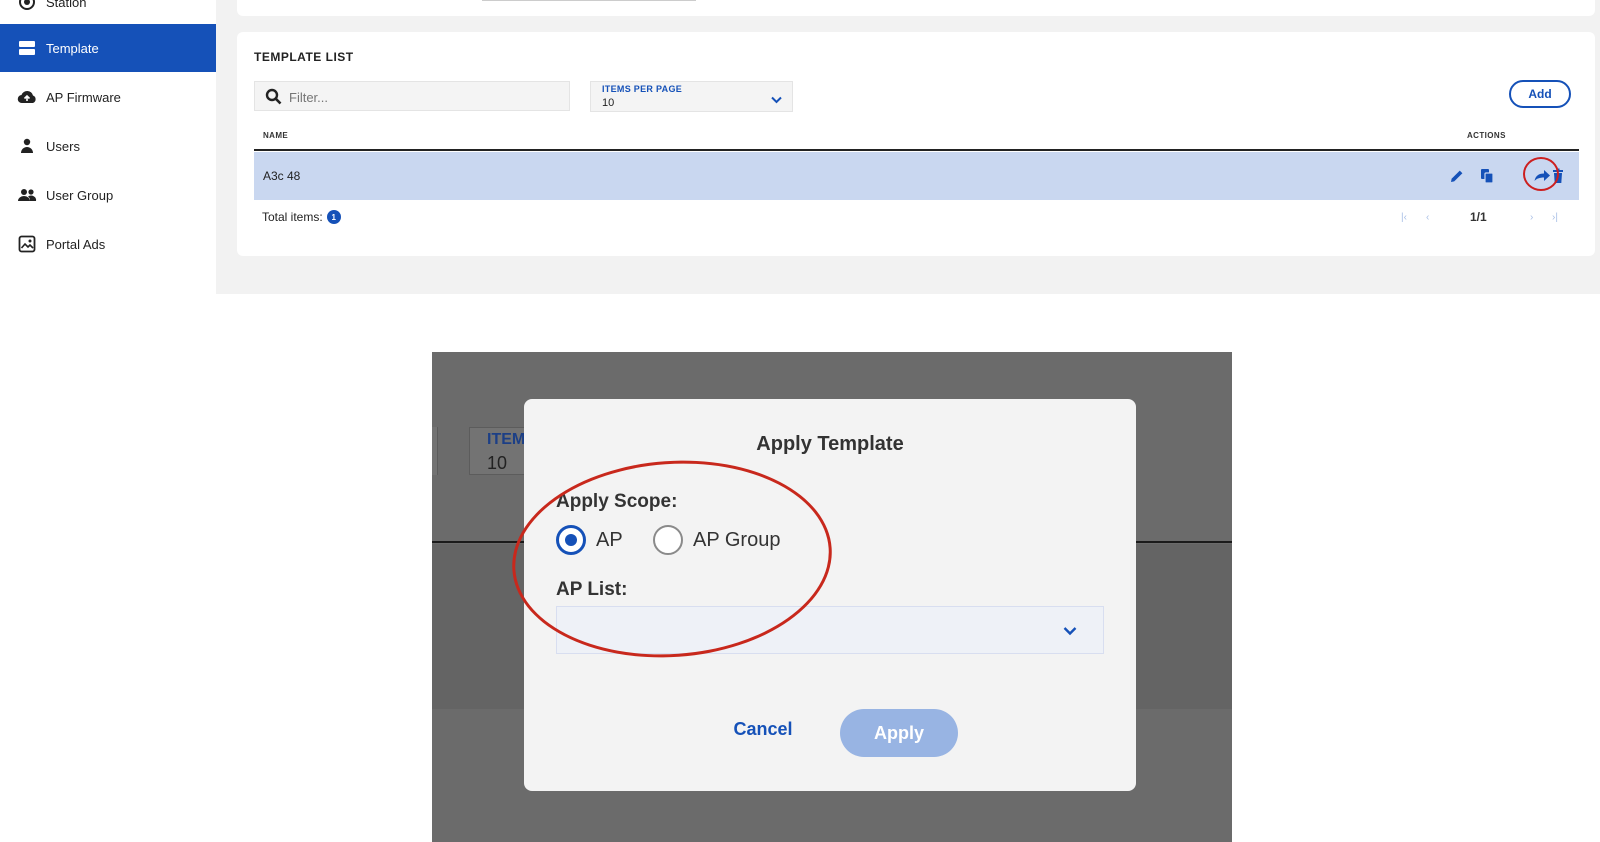 This screenshot has height=842, width=1600. What do you see at coordinates (108, 48) in the screenshot?
I see `sidebar-item-template: Template` at bounding box center [108, 48].